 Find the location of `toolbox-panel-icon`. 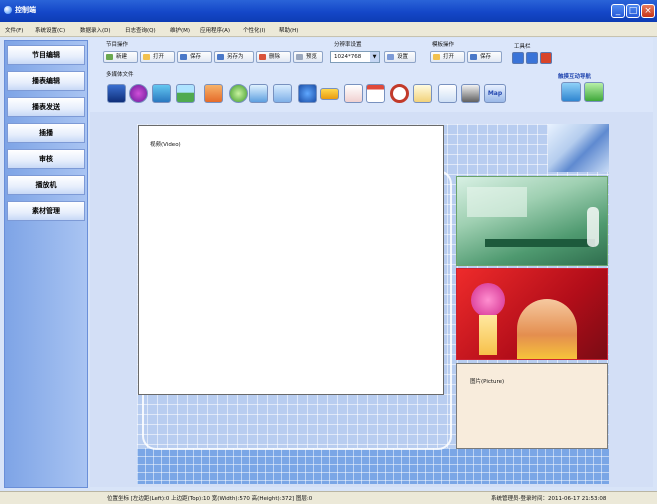

toolbox-panel-icon is located at coordinates (518, 58).